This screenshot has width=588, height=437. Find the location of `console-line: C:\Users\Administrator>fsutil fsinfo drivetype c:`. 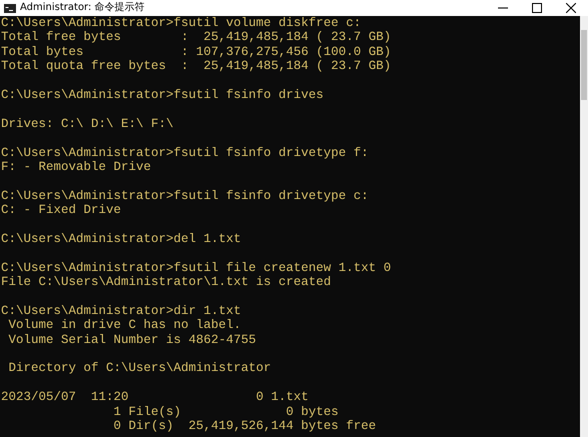

console-line: C:\Users\Administrator>fsutil fsinfo drivetype c: is located at coordinates (185, 196).